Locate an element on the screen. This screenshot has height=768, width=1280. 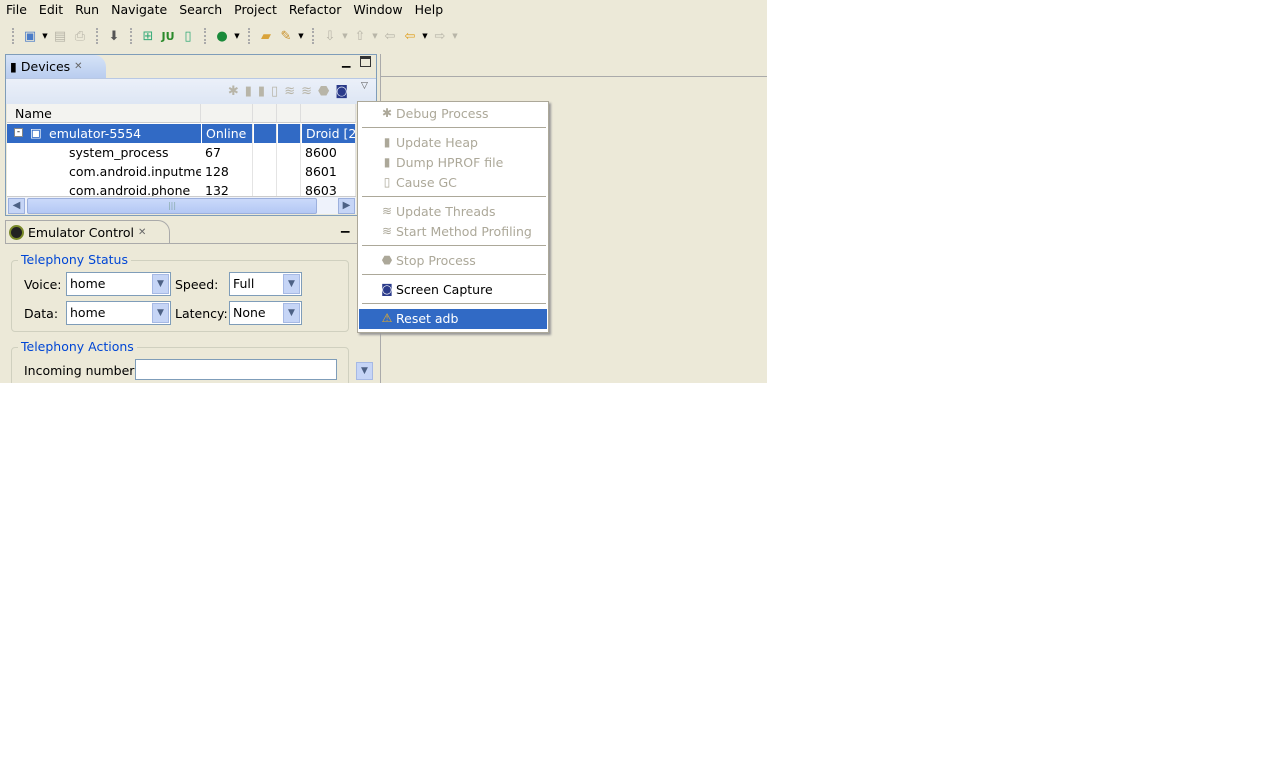
collapse-icon: - is located at coordinates (18, 132).